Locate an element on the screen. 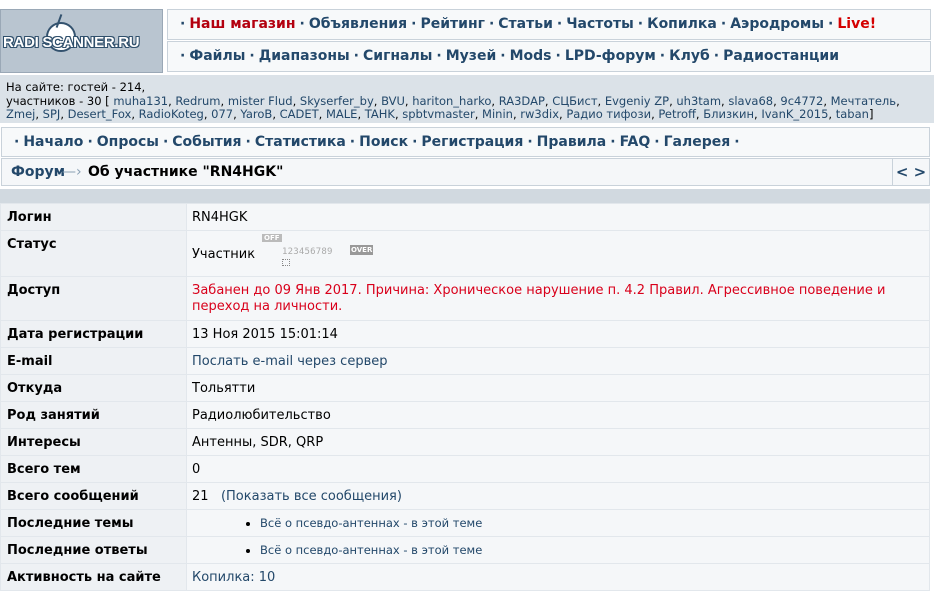  site-logo: RADI SCANNER.RU is located at coordinates (81, 41).